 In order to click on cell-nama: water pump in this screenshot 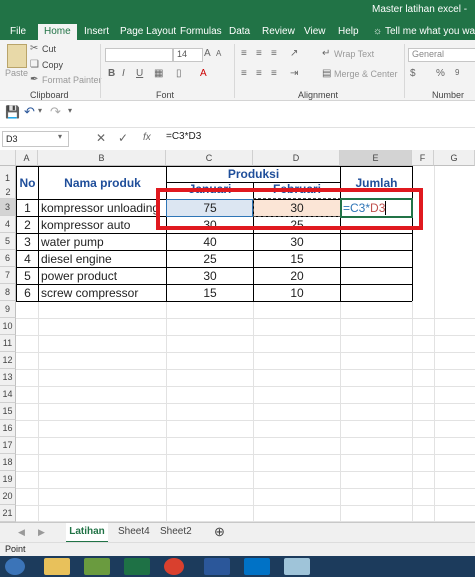, I will do `click(103, 242)`.